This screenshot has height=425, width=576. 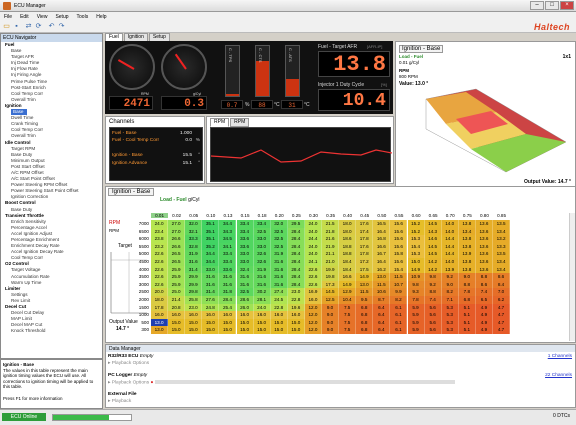 What do you see at coordinates (552, 5) in the screenshot?
I see `maximize-button: □` at bounding box center [552, 5].